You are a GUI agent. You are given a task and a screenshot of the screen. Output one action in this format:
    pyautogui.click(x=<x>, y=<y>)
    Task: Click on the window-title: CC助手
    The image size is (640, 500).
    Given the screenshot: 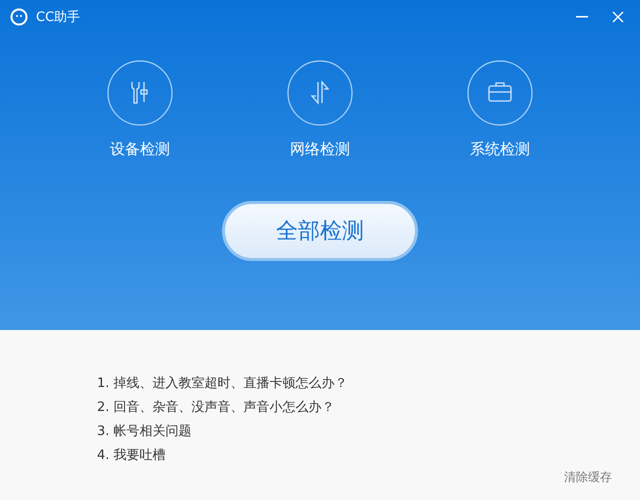 What is the action you would take?
    pyautogui.click(x=59, y=17)
    